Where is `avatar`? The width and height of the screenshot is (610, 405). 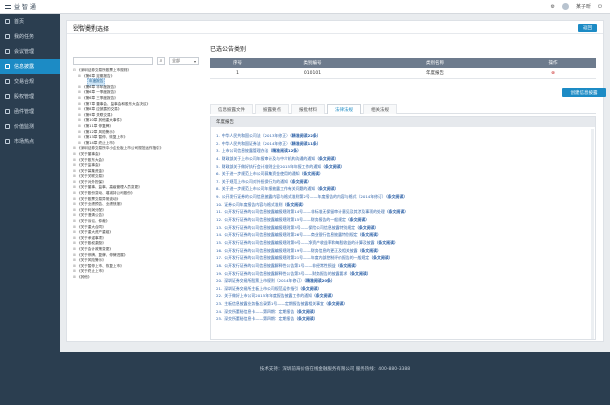 avatar is located at coordinates (566, 6).